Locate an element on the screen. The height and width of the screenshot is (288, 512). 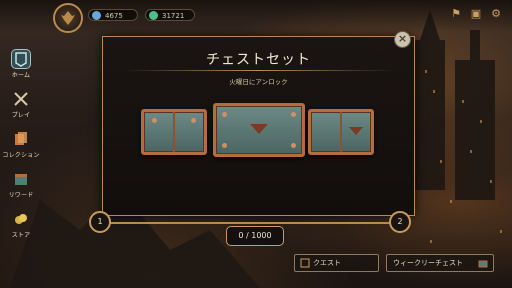
rewards-icon is located at coordinates (21, 179).